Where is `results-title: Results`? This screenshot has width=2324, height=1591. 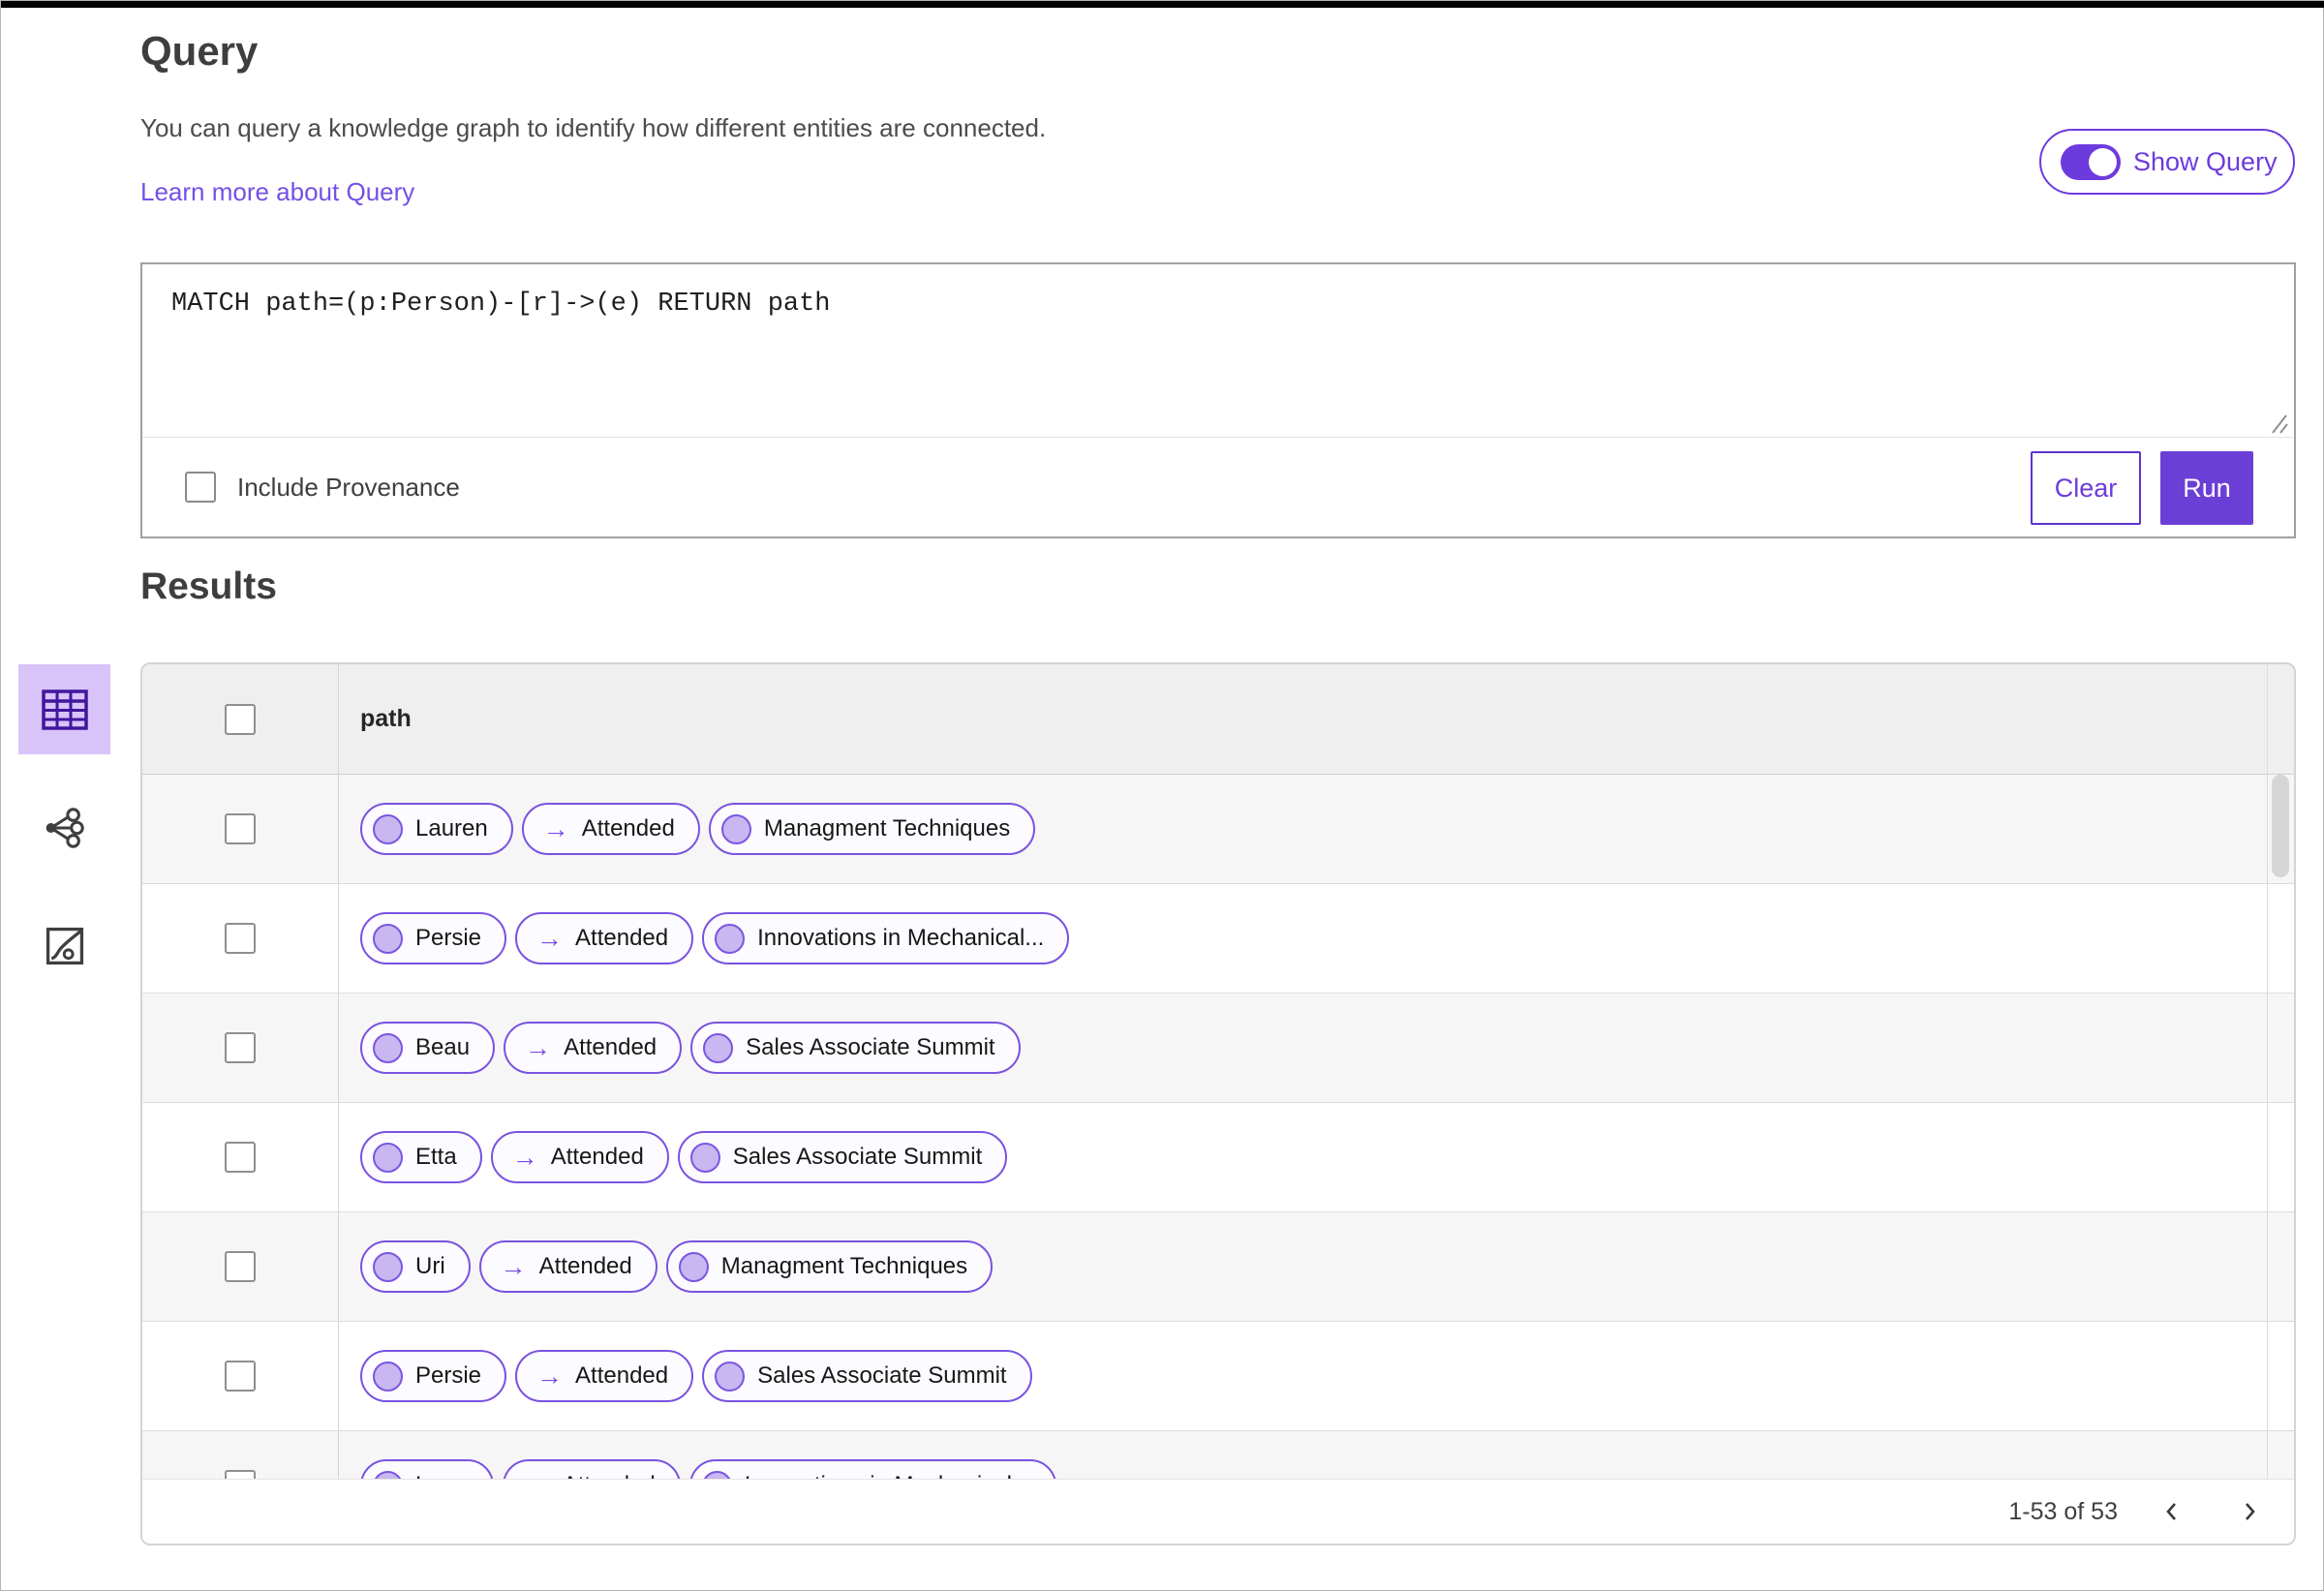 results-title: Results is located at coordinates (209, 586).